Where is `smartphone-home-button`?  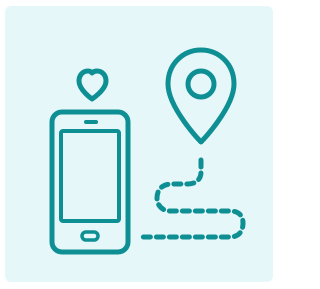 smartphone-home-button is located at coordinates (90, 236).